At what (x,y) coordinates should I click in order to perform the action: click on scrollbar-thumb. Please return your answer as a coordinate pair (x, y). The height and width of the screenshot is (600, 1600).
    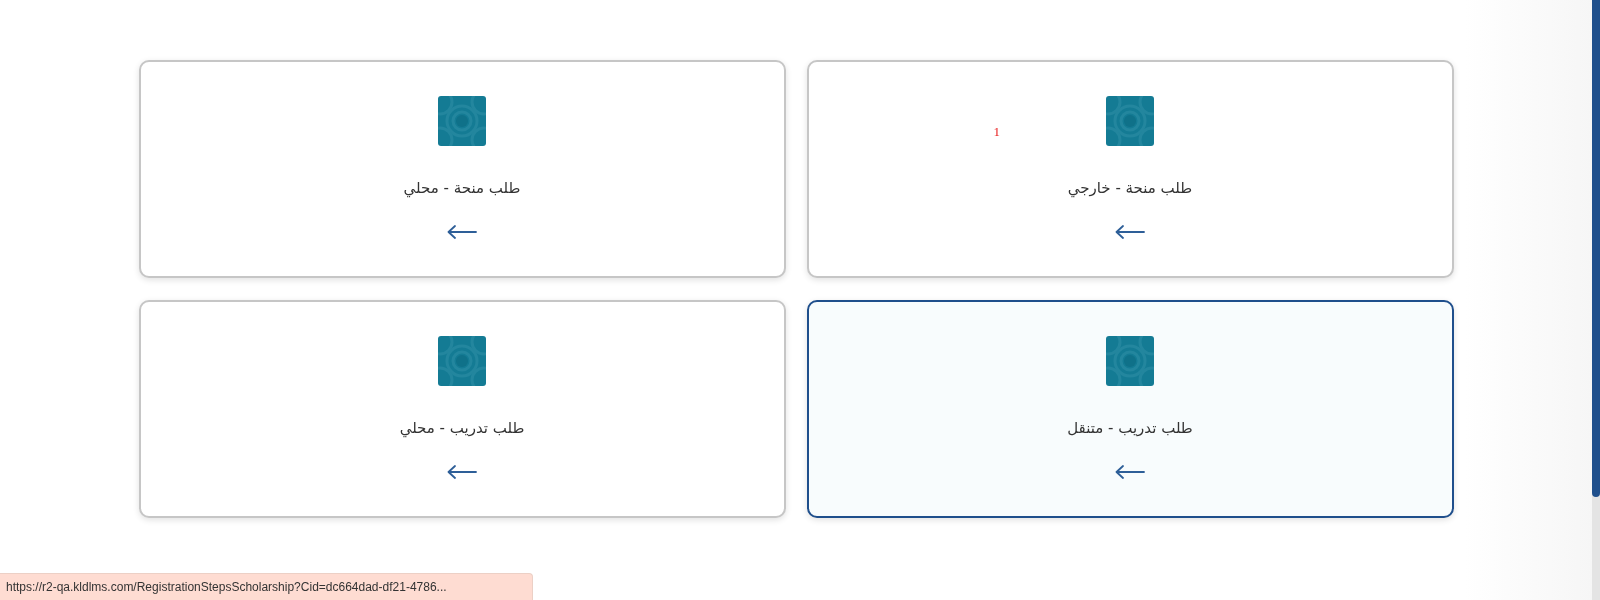
    Looking at the image, I should click on (1596, 248).